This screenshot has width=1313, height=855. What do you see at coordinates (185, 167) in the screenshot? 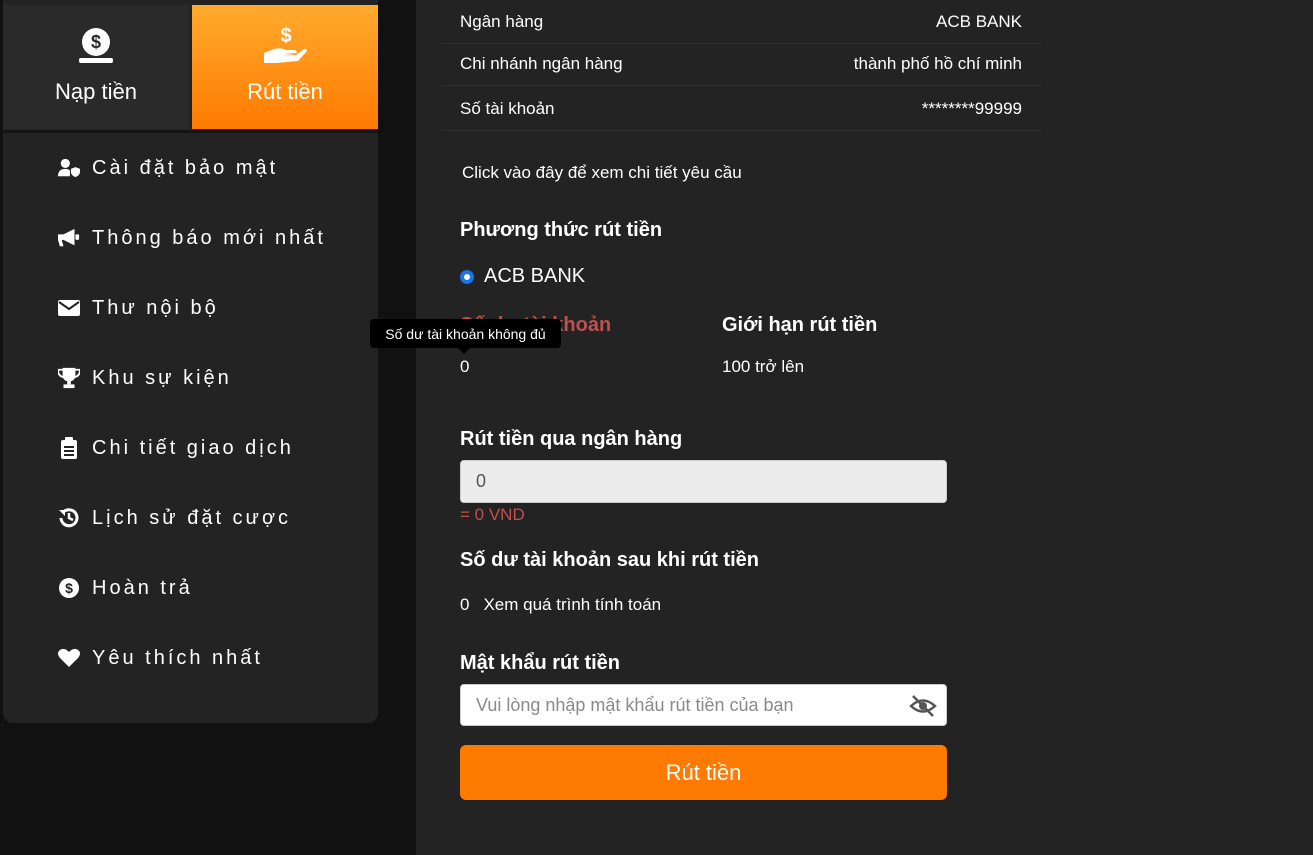
I see `sidebar-item-label: Cài đặt bảo mật` at bounding box center [185, 167].